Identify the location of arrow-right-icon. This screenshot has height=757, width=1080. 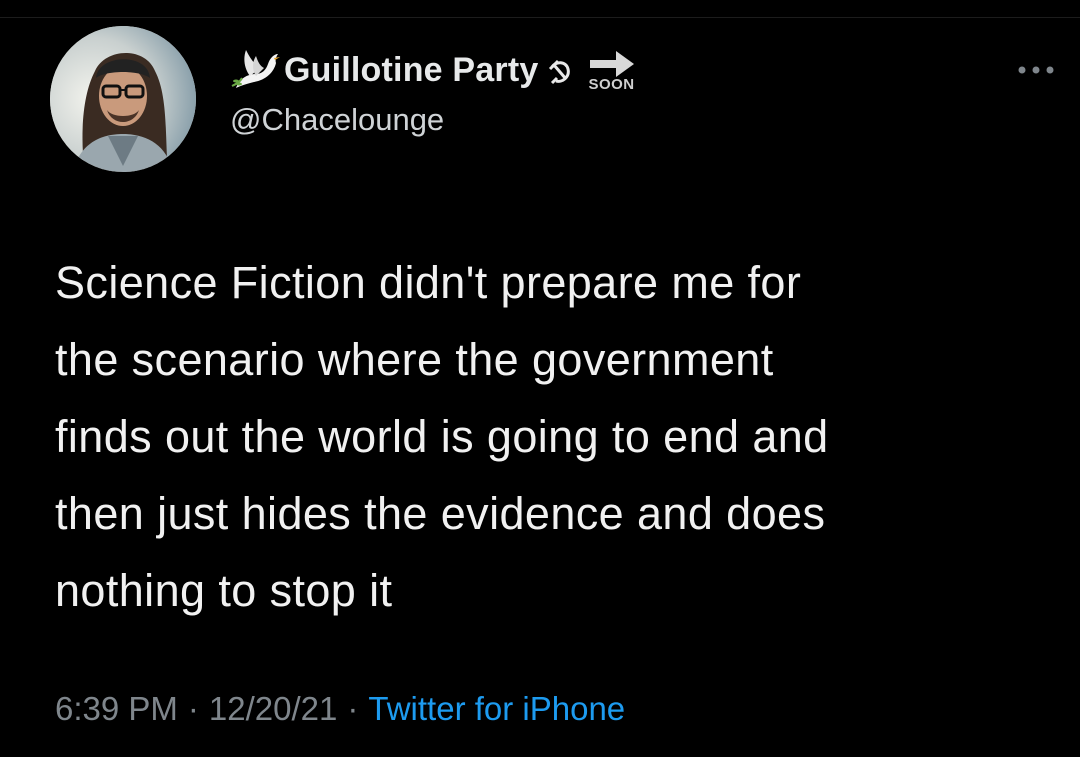
(612, 64).